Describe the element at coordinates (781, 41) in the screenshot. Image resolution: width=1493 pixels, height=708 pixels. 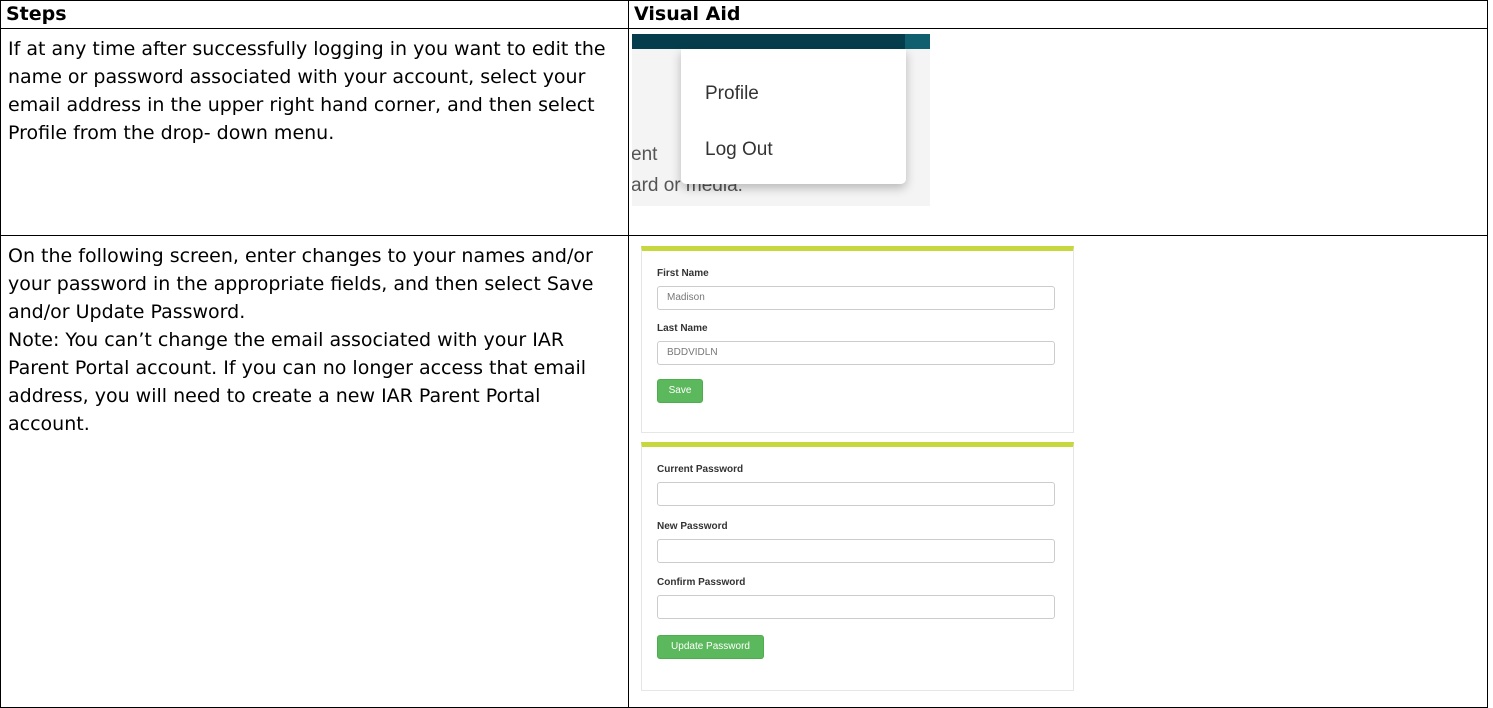
I see `app-header-bar` at that location.